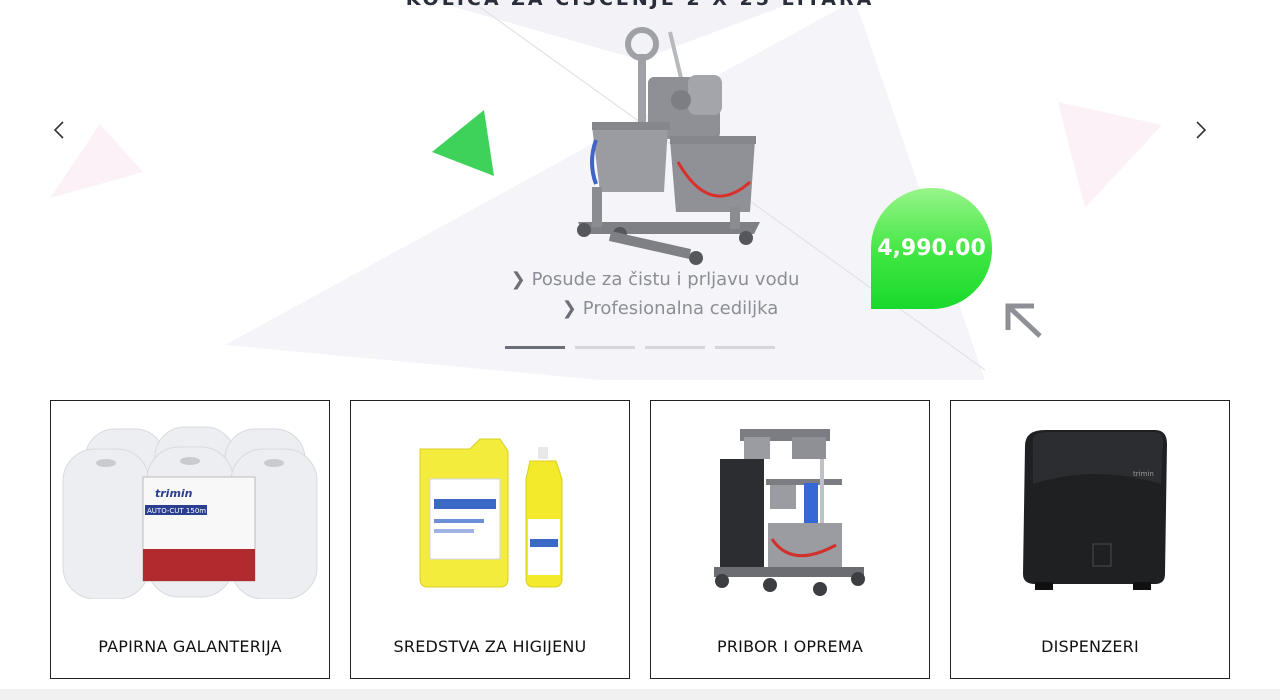 This screenshot has height=700, width=1280. I want to click on svg-text: AUTO-CUT 150m, so click(176, 511).